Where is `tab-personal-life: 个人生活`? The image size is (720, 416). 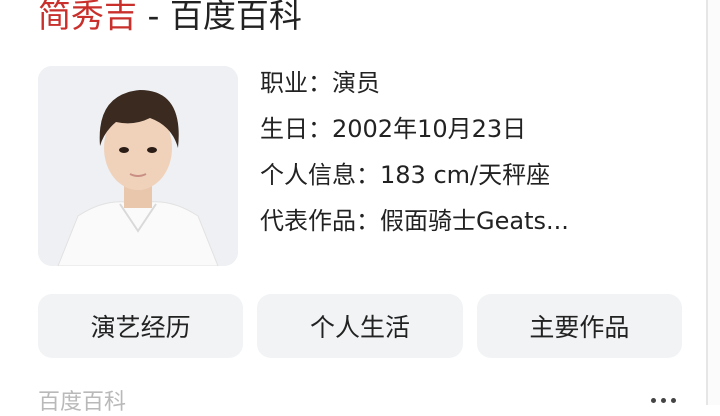 tab-personal-life: 个人生活 is located at coordinates (360, 326).